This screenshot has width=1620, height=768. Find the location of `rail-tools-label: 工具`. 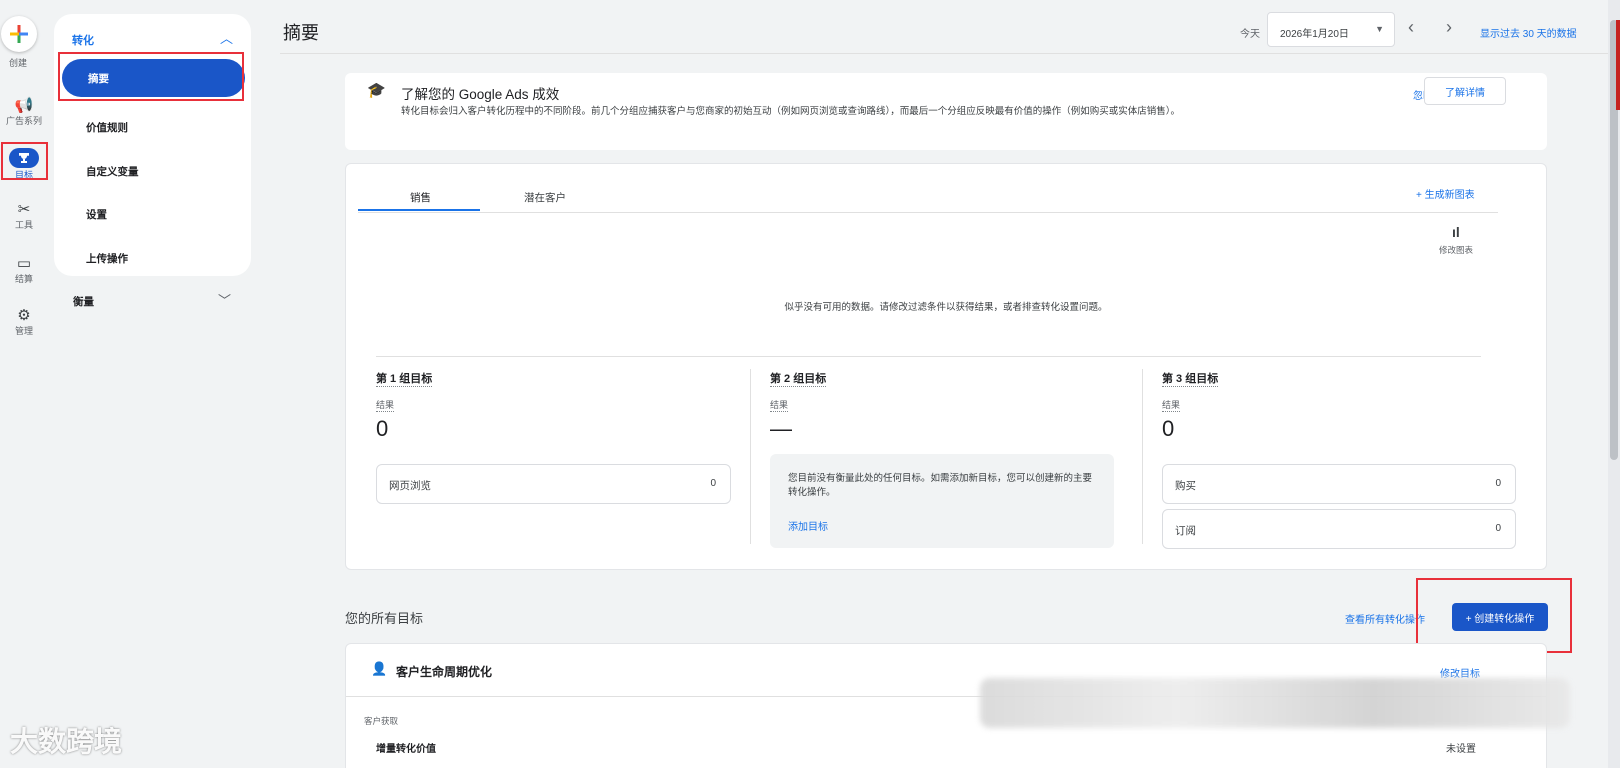

rail-tools-label: 工具 is located at coordinates (23, 225).